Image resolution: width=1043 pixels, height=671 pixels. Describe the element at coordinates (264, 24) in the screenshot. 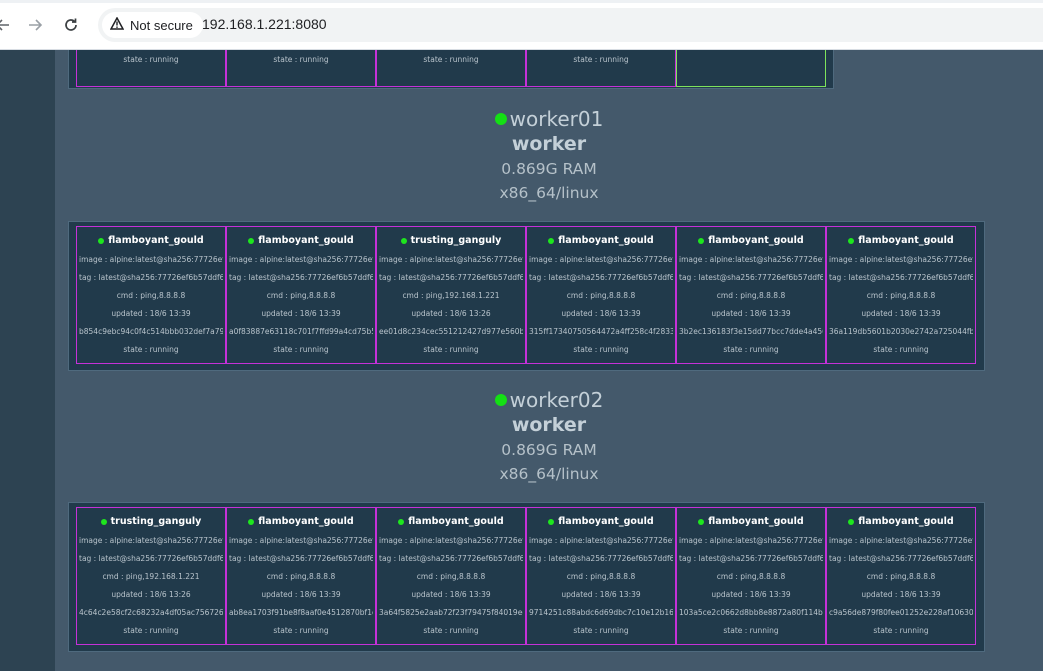

I see `url-text: 192.168.1.221:8080` at that location.